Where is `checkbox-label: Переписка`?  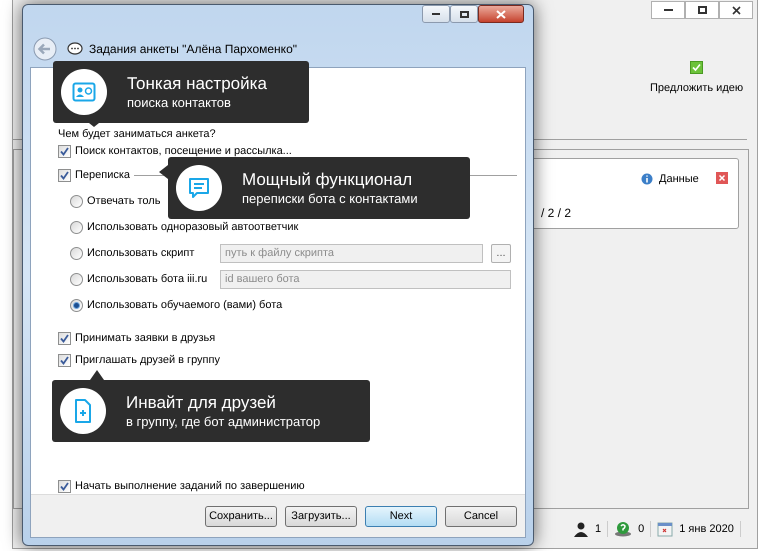
checkbox-label: Переписка is located at coordinates (102, 175).